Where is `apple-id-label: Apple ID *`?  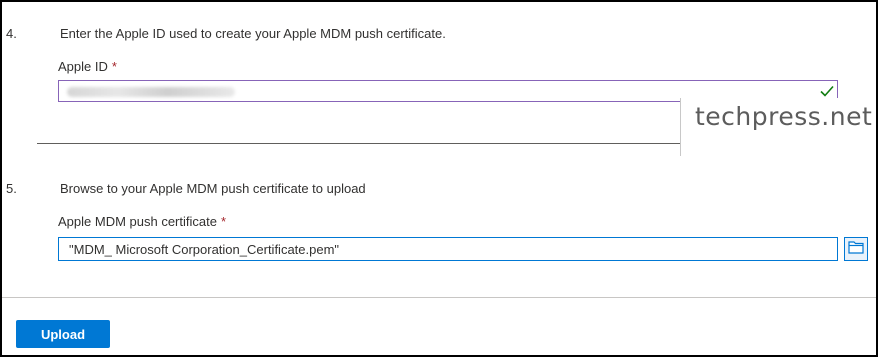 apple-id-label: Apple ID * is located at coordinates (87, 66).